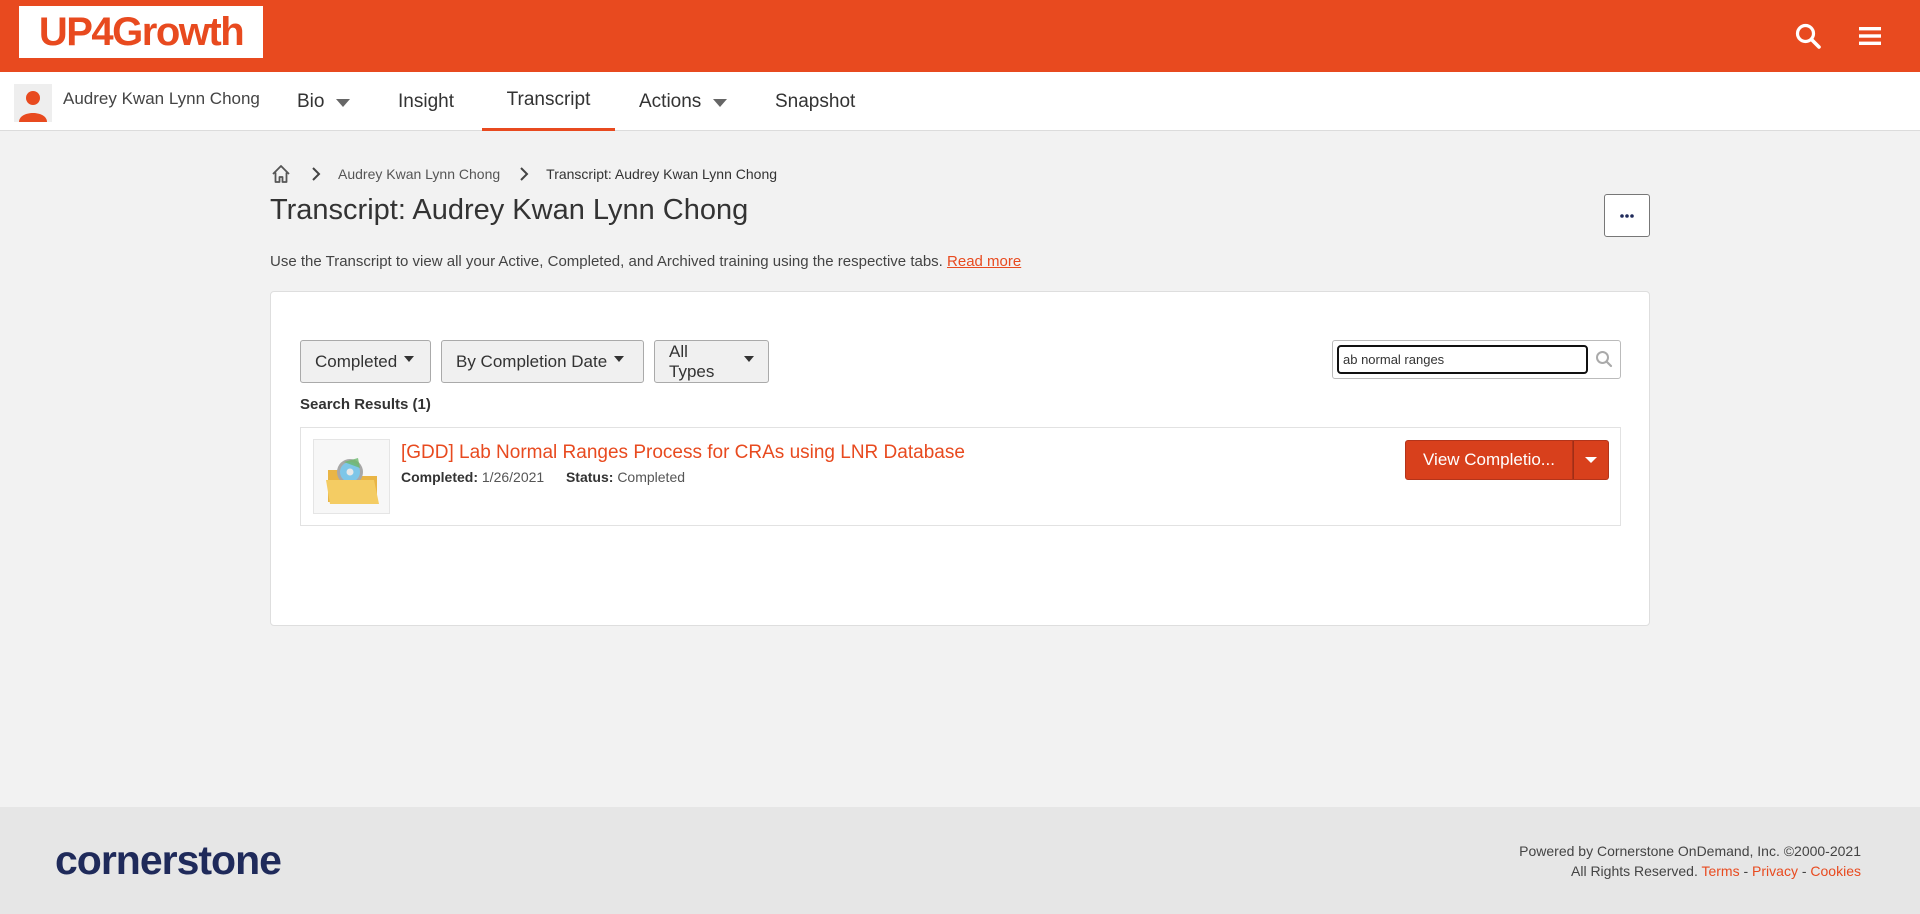 This screenshot has width=1920, height=914. Describe the element at coordinates (33, 103) in the screenshot. I see `user-avatar-icon` at that location.